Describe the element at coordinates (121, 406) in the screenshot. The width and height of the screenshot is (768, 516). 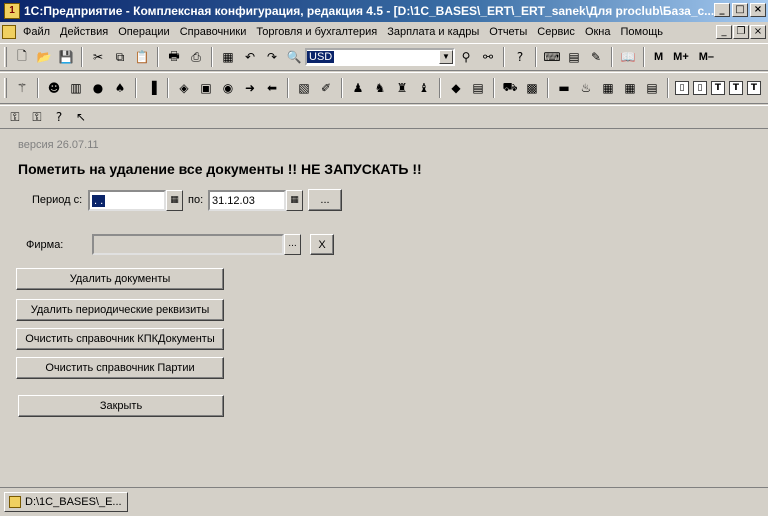
I see `close-form-button: Закрыть` at that location.